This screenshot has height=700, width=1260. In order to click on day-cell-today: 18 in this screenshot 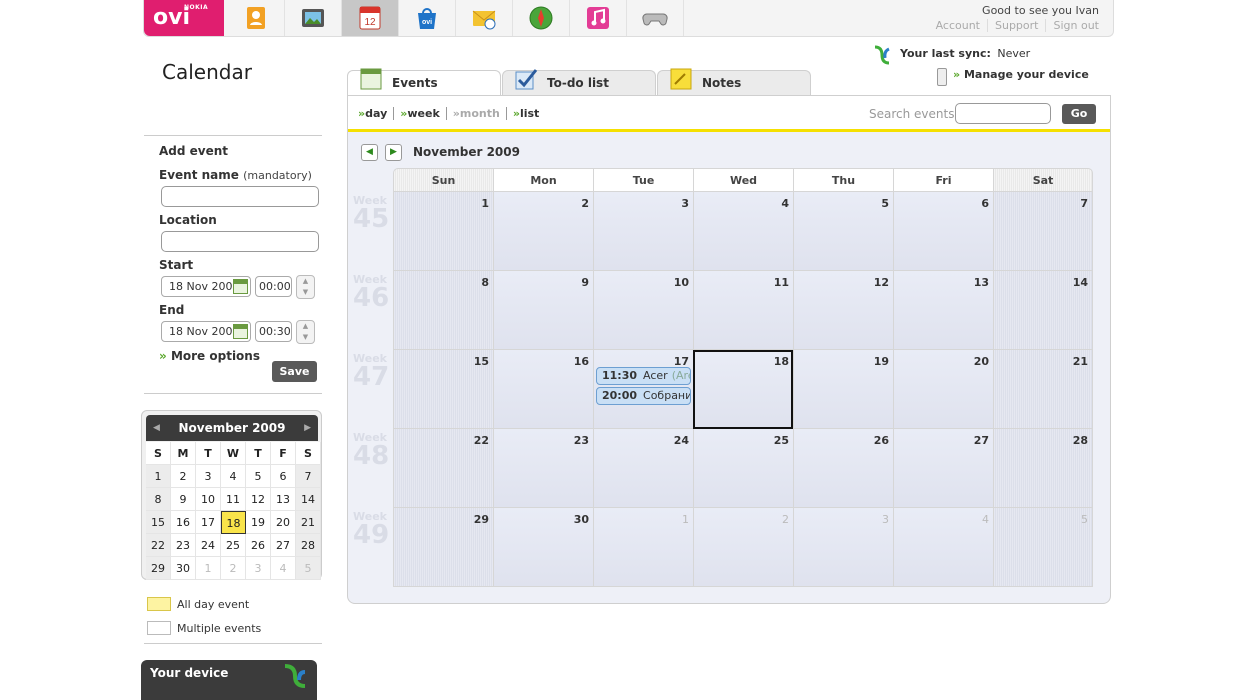, I will do `click(743, 389)`.